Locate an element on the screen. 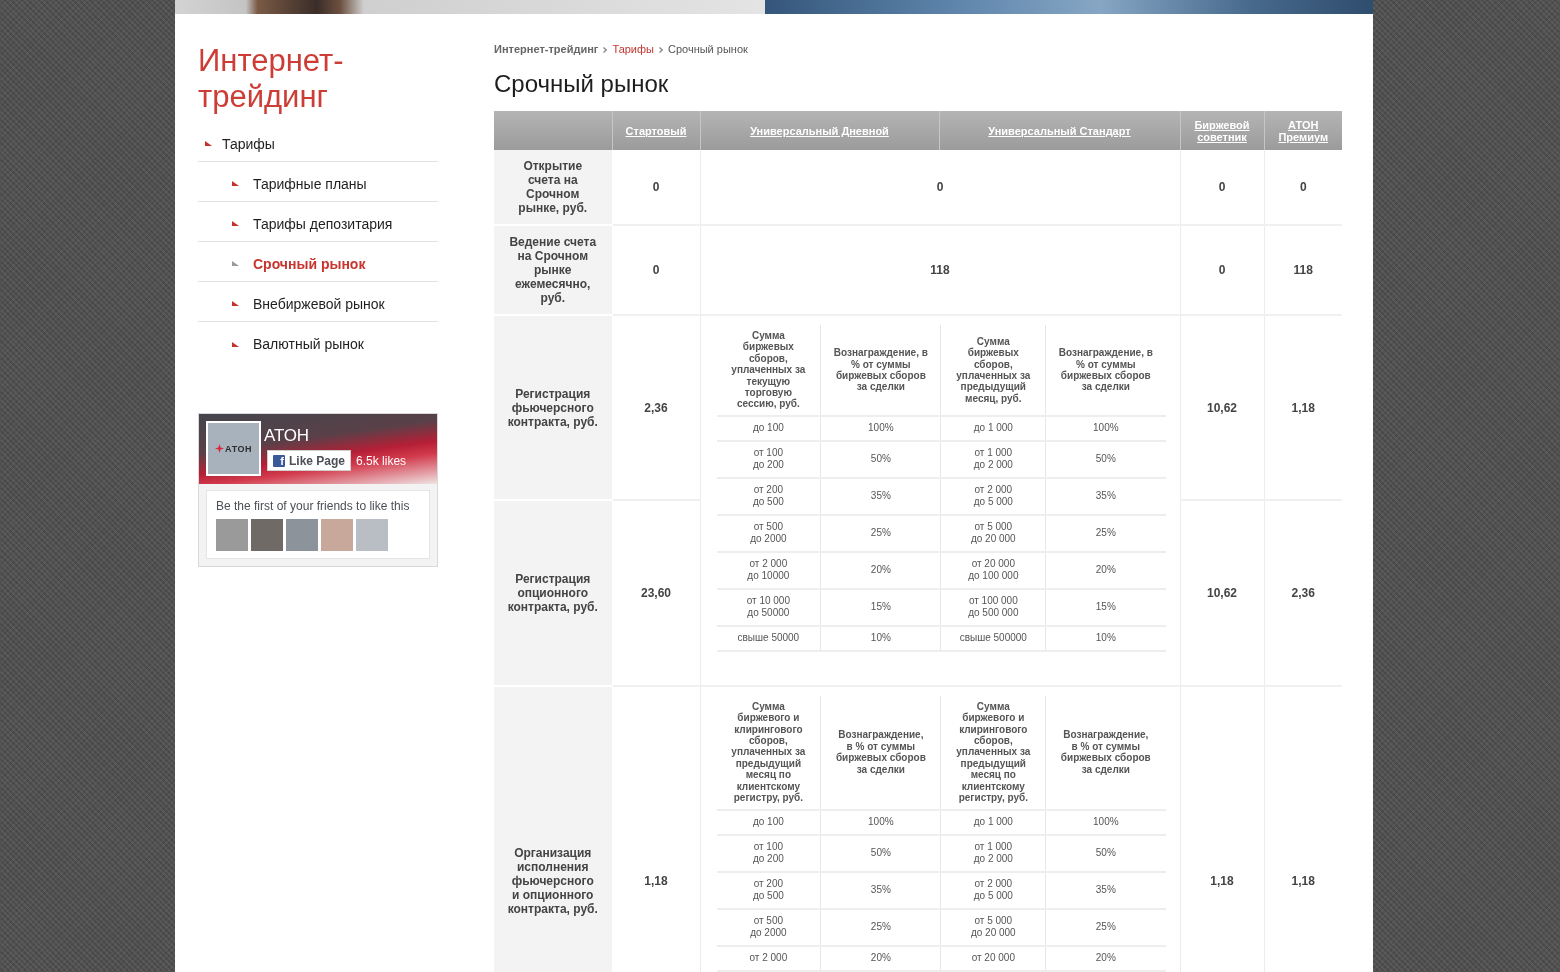  tier-header: Сумма биржевых сборов, уплаченных за предыдущий месяц, руб. is located at coordinates (993, 370).